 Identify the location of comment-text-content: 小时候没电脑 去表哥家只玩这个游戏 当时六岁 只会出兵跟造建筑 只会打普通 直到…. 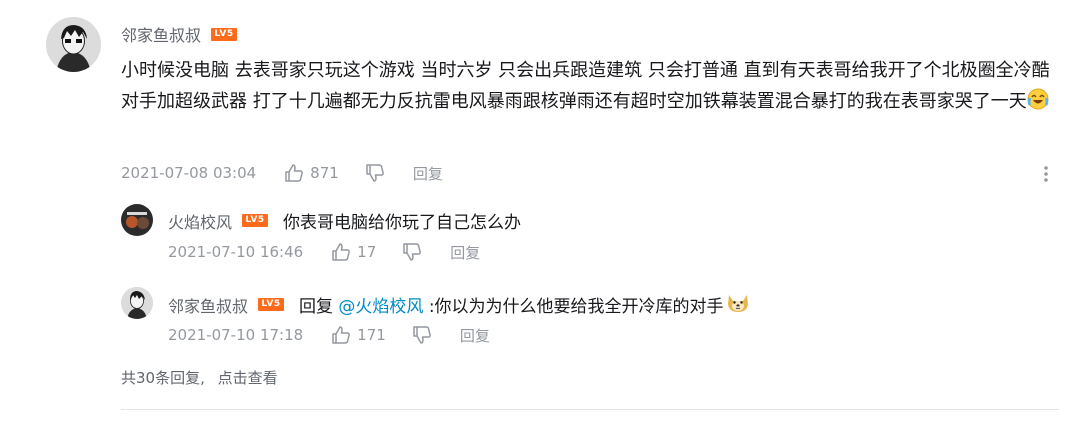
(585, 86).